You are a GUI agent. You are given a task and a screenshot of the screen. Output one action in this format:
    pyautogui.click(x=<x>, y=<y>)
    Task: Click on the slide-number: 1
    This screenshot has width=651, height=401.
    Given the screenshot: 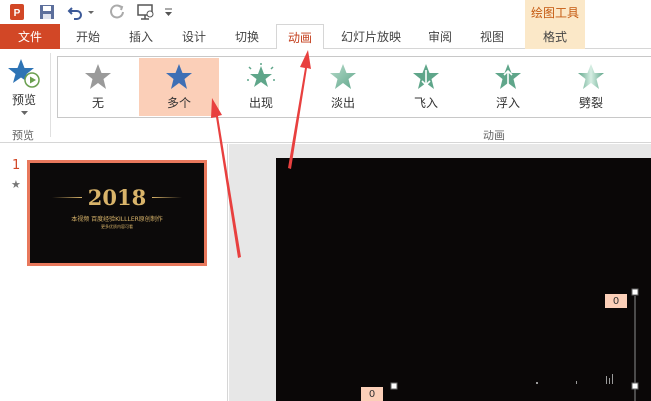 What is the action you would take?
    pyautogui.click(x=16, y=165)
    